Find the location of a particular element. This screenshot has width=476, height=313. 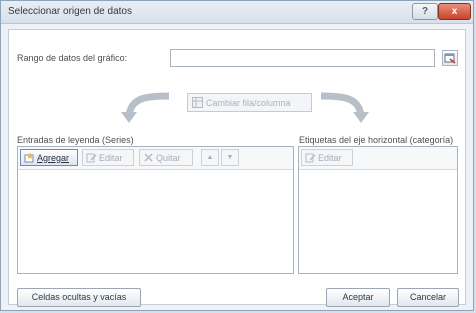

help-button: ? is located at coordinates (425, 11).